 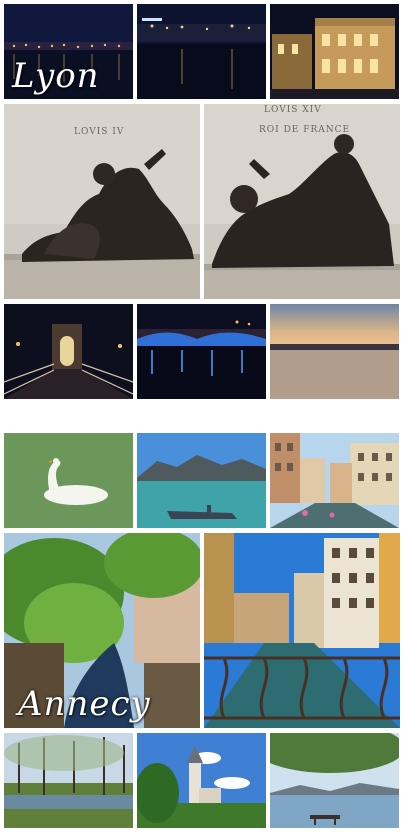 I want to click on annecy-park-trees-photo, so click(x=68, y=780).